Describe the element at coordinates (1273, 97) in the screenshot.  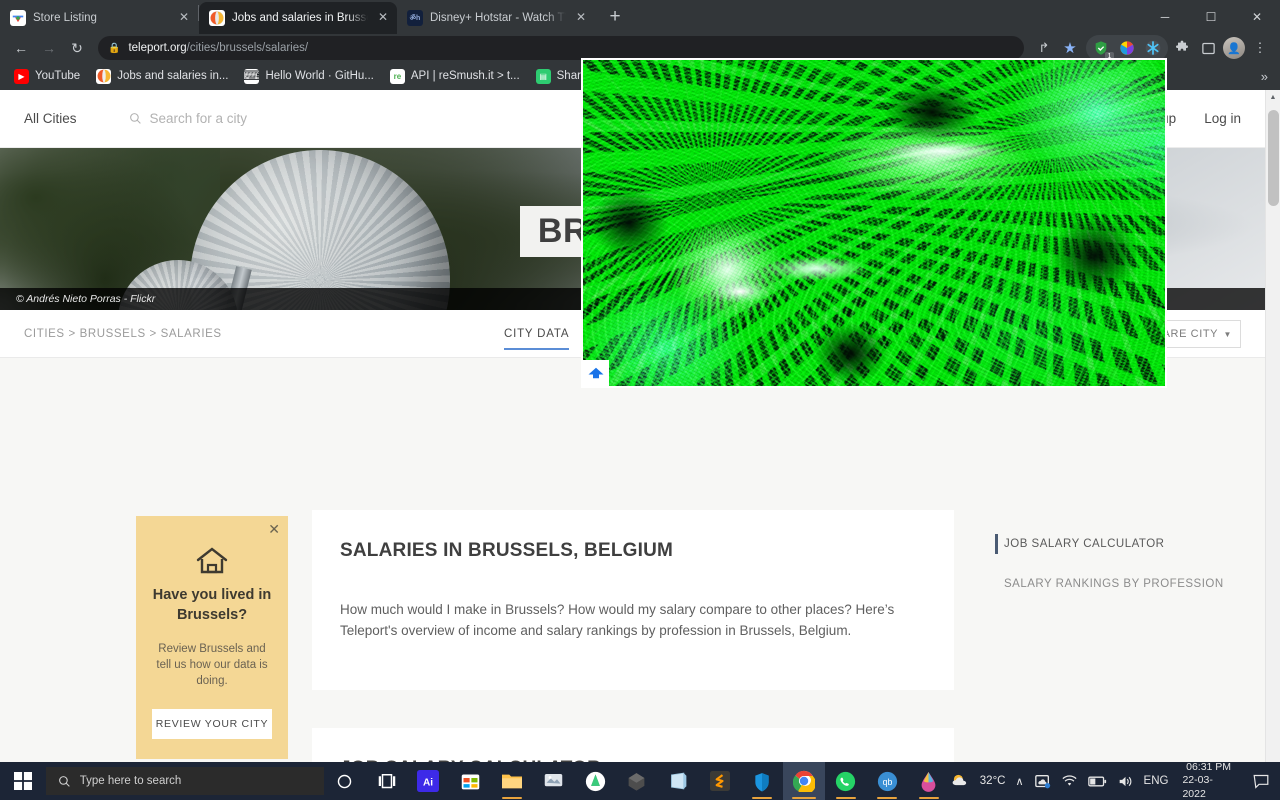
I see `scroll-up-icon: ▲` at that location.